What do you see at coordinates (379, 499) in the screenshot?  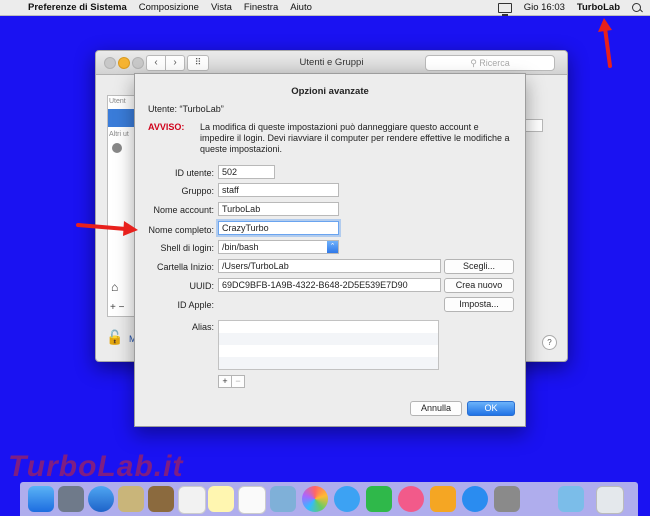 I see `facetime-icon` at bounding box center [379, 499].